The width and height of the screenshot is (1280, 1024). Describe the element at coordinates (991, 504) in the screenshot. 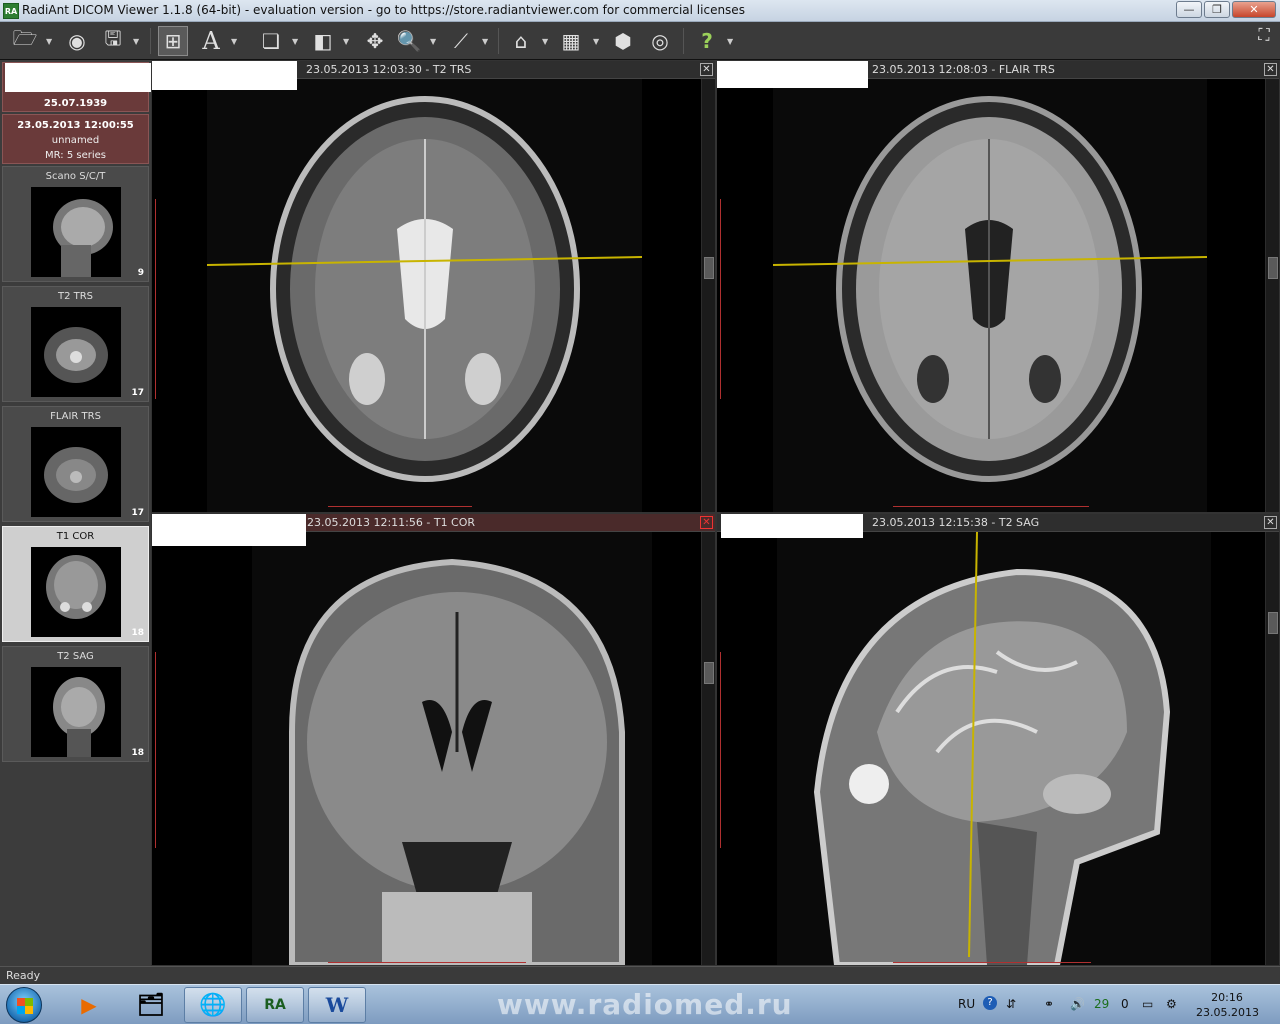

I see `horizontal-ruler` at that location.